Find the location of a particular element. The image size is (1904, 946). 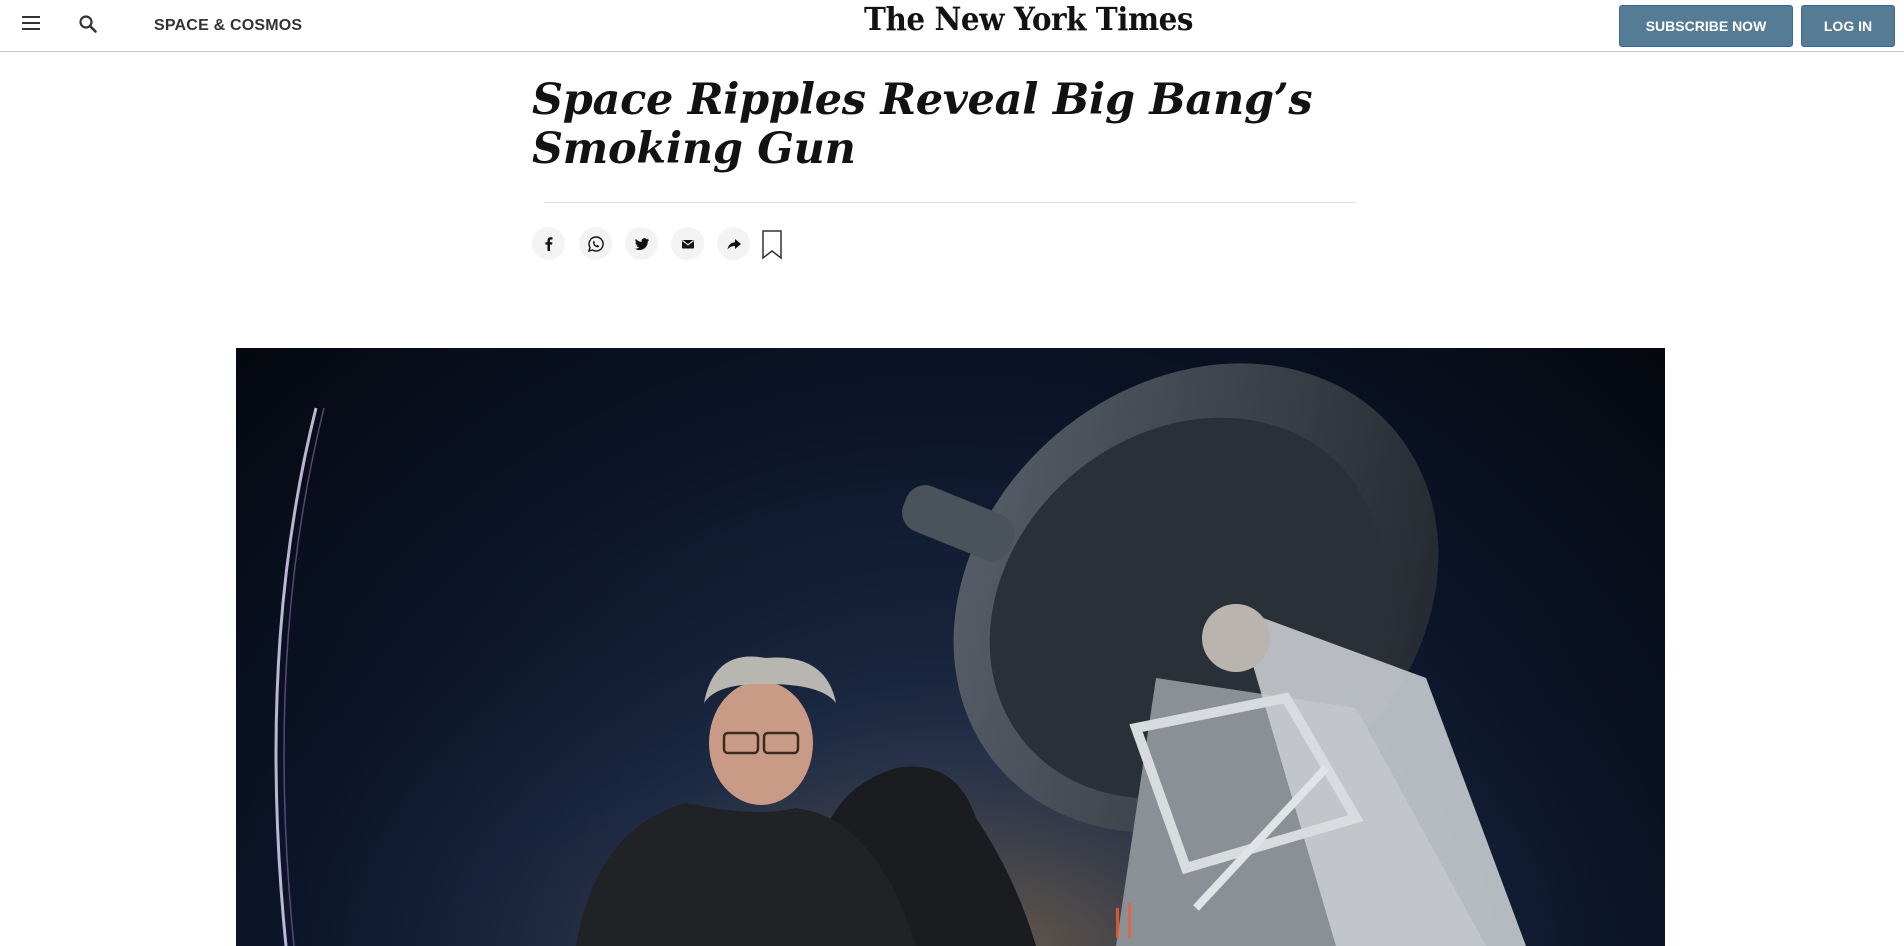

facebook-share-button is located at coordinates (548, 243).